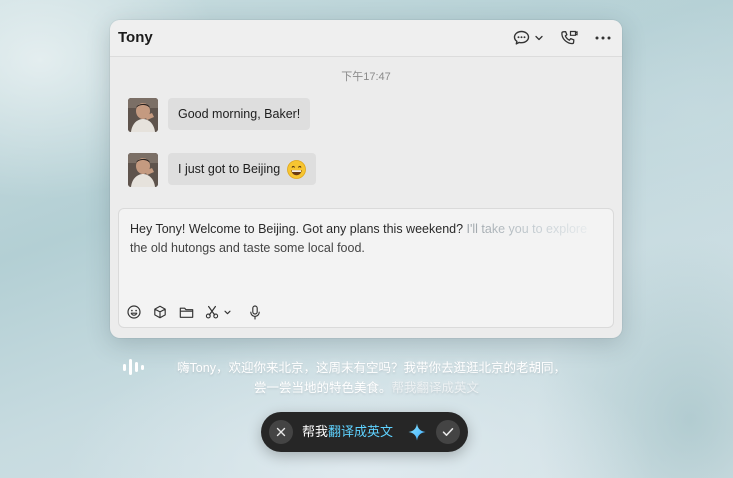 The image size is (733, 478). What do you see at coordinates (525, 229) in the screenshot?
I see `draft-line1-faded: I'll take you to explore` at bounding box center [525, 229].